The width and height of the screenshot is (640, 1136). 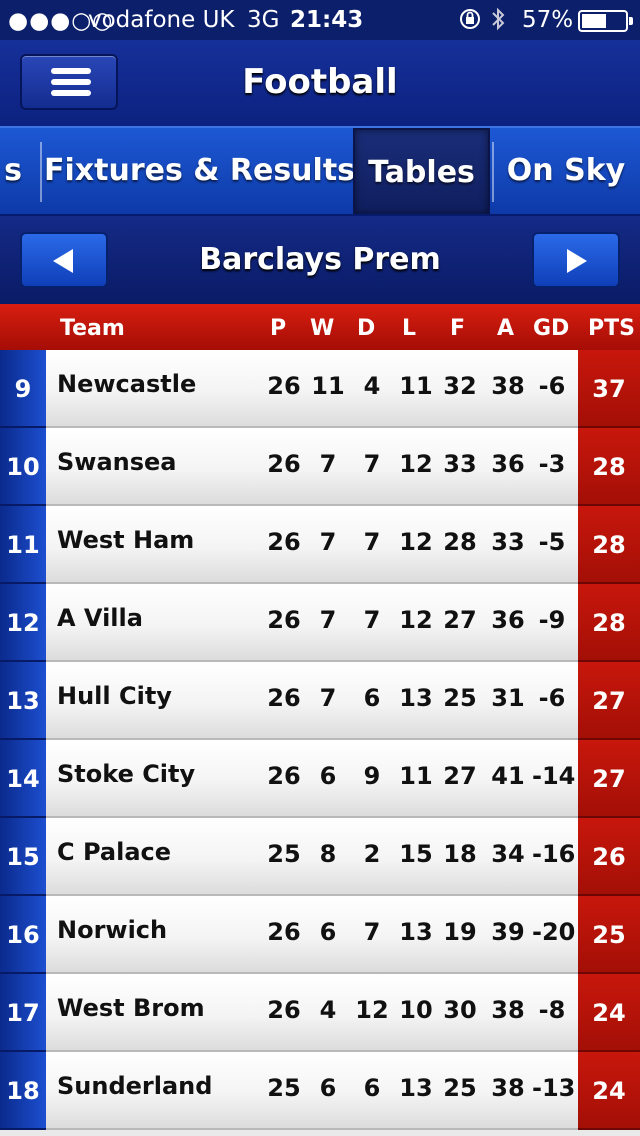 I want to click on col-drawn: D, so click(x=366, y=328).